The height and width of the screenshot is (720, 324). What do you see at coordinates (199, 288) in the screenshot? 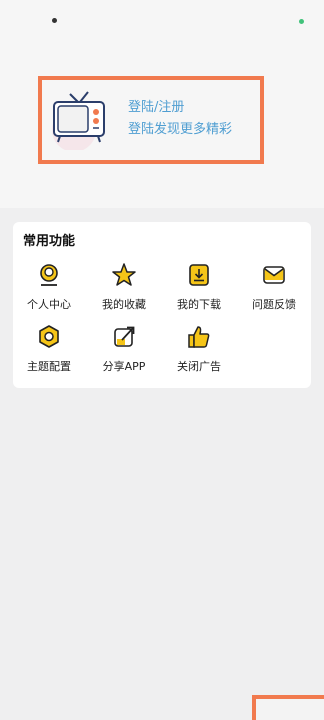
I see `feature-downloads: 我的下载` at bounding box center [199, 288].